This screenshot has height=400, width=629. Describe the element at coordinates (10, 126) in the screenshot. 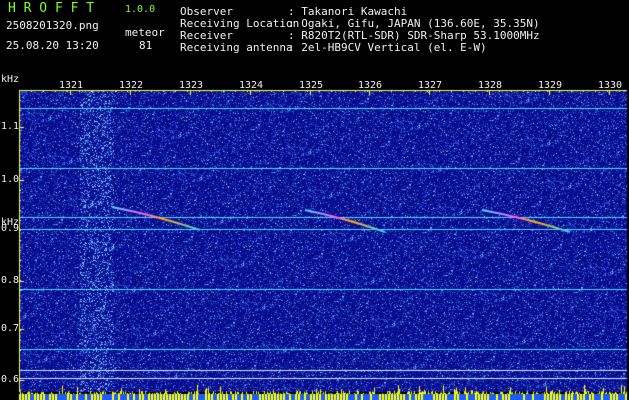

I see `y-tick-label: 1.1` at that location.